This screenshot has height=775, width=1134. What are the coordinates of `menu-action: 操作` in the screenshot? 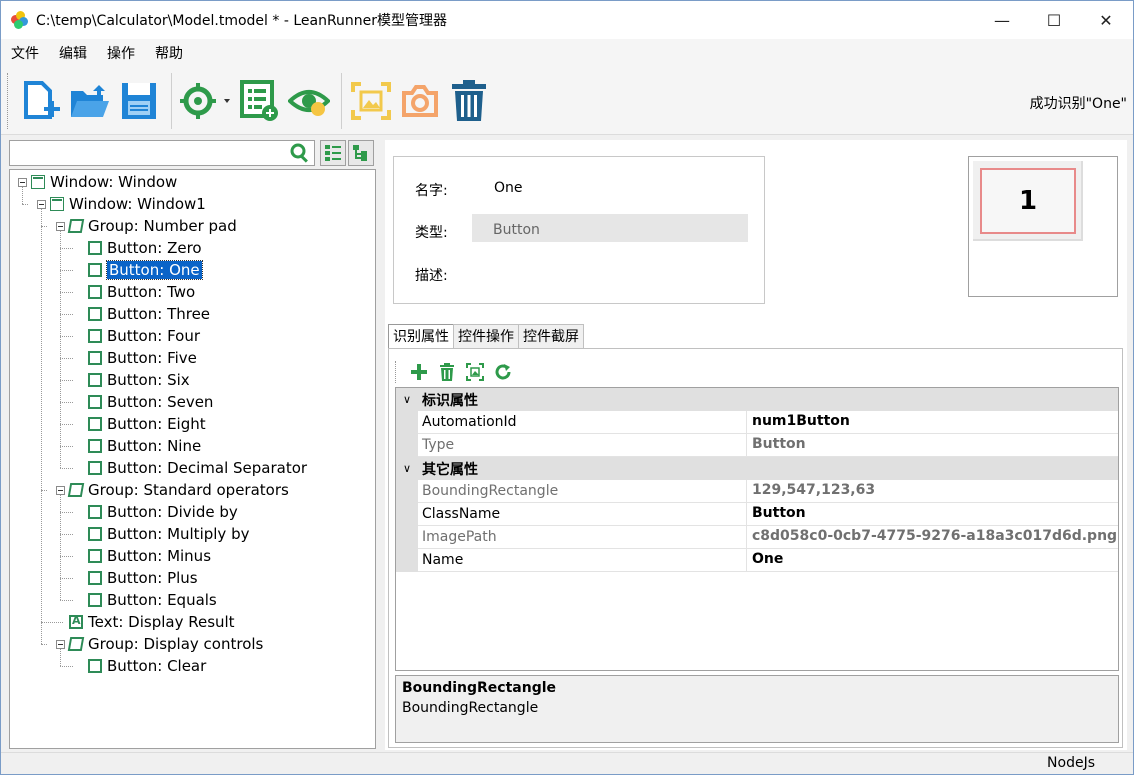 It's located at (121, 53).